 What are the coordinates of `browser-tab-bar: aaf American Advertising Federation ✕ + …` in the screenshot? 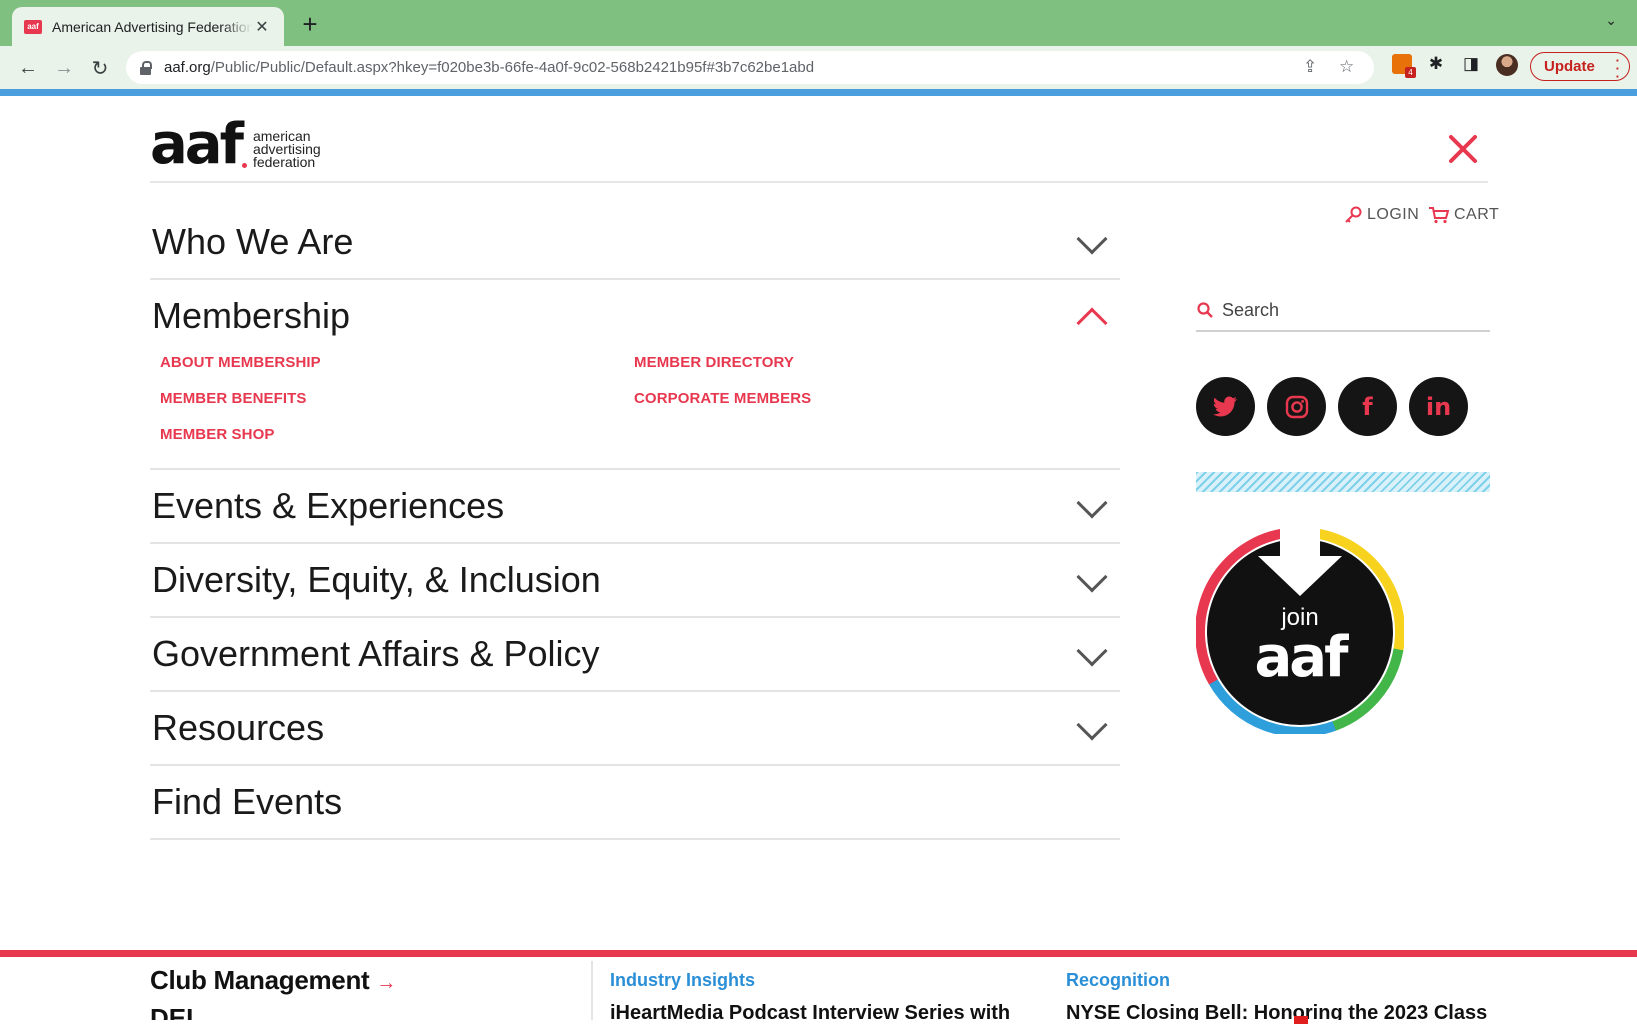 It's located at (818, 23).